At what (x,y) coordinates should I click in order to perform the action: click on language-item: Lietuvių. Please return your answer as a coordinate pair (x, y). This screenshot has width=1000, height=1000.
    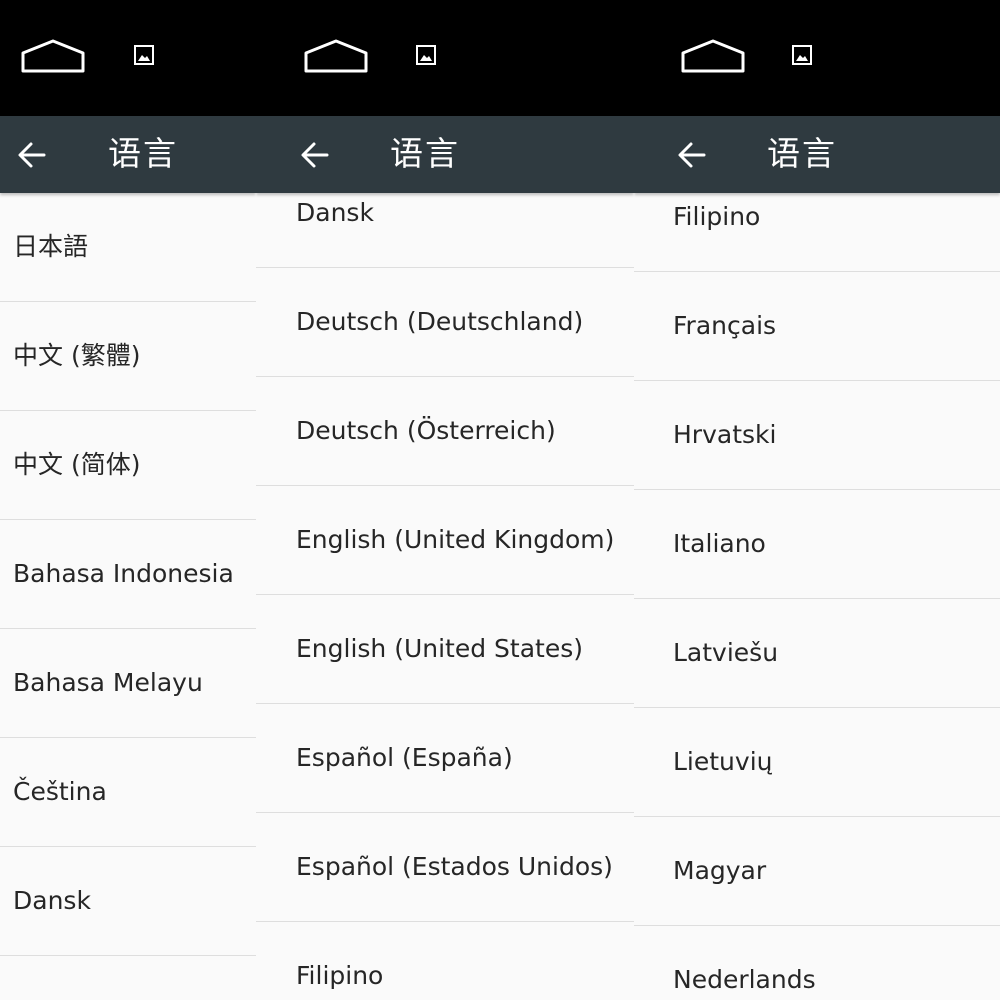
    Looking at the image, I should click on (817, 762).